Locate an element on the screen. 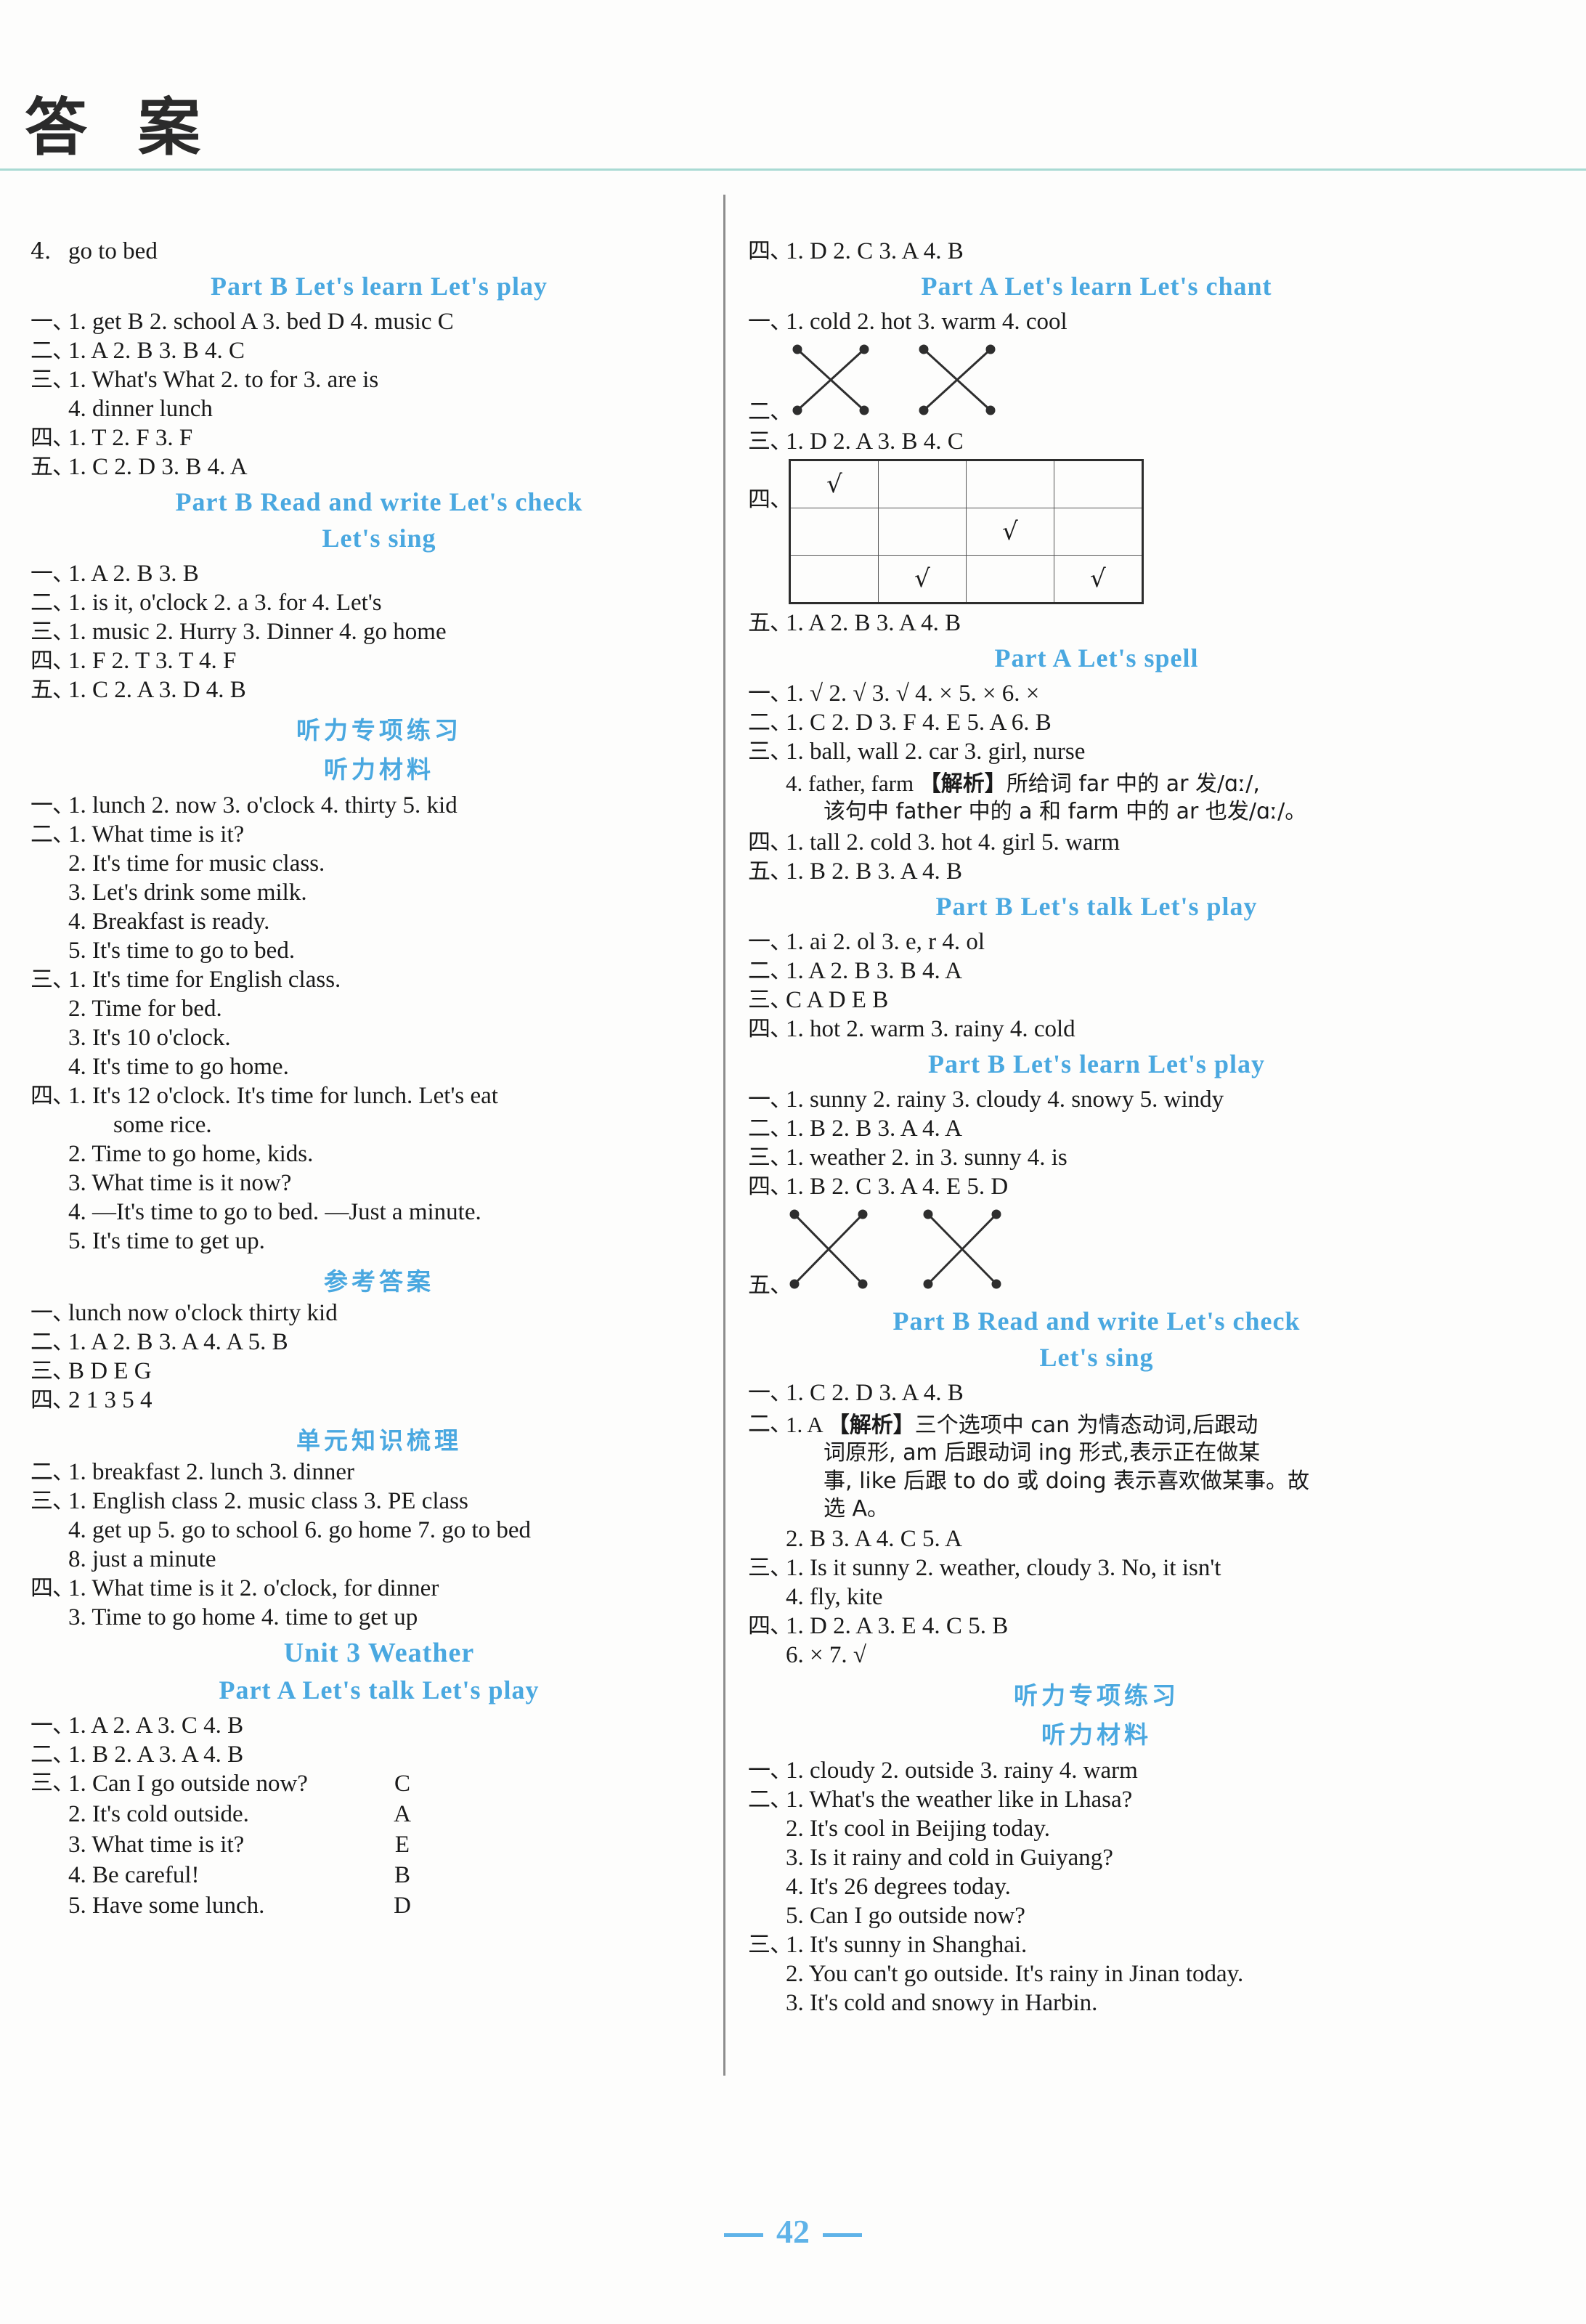 The image size is (1586, 2324). item-text: C A D E B is located at coordinates (837, 999).